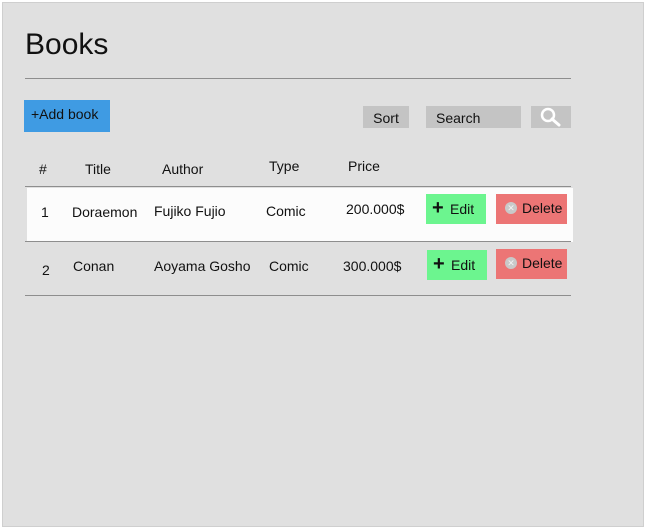 The image size is (646, 531). I want to click on book-price: 200.000$, so click(375, 209).